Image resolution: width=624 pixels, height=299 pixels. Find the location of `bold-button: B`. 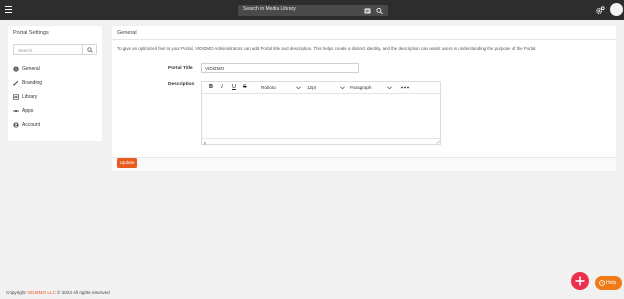

bold-button: B is located at coordinates (211, 87).